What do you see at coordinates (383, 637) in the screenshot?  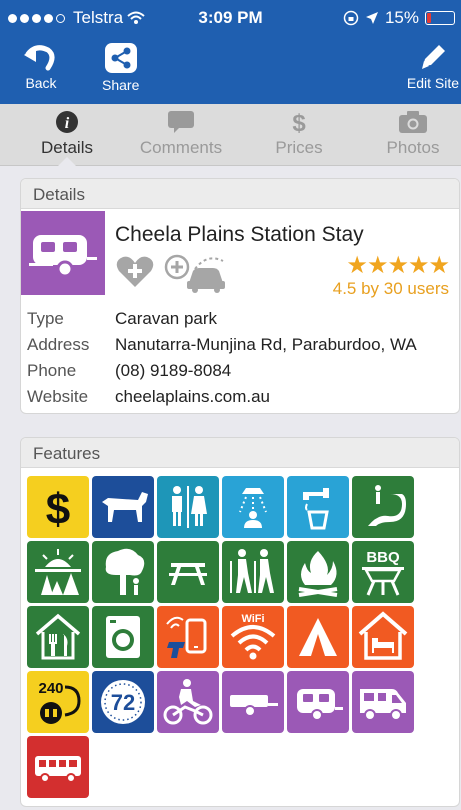 I see `cabin-icon` at bounding box center [383, 637].